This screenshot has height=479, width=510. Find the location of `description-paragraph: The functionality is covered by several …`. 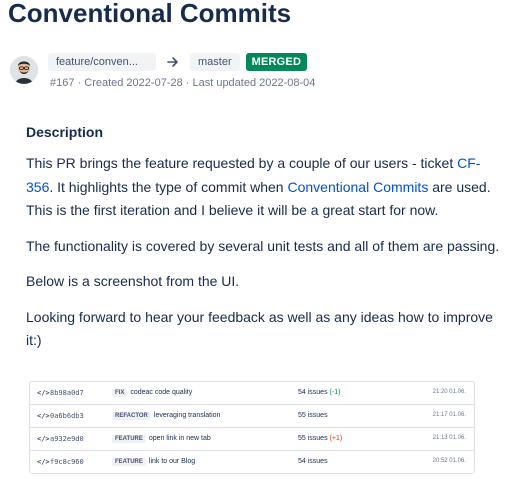

description-paragraph: The functionality is covered by several … is located at coordinates (263, 245).